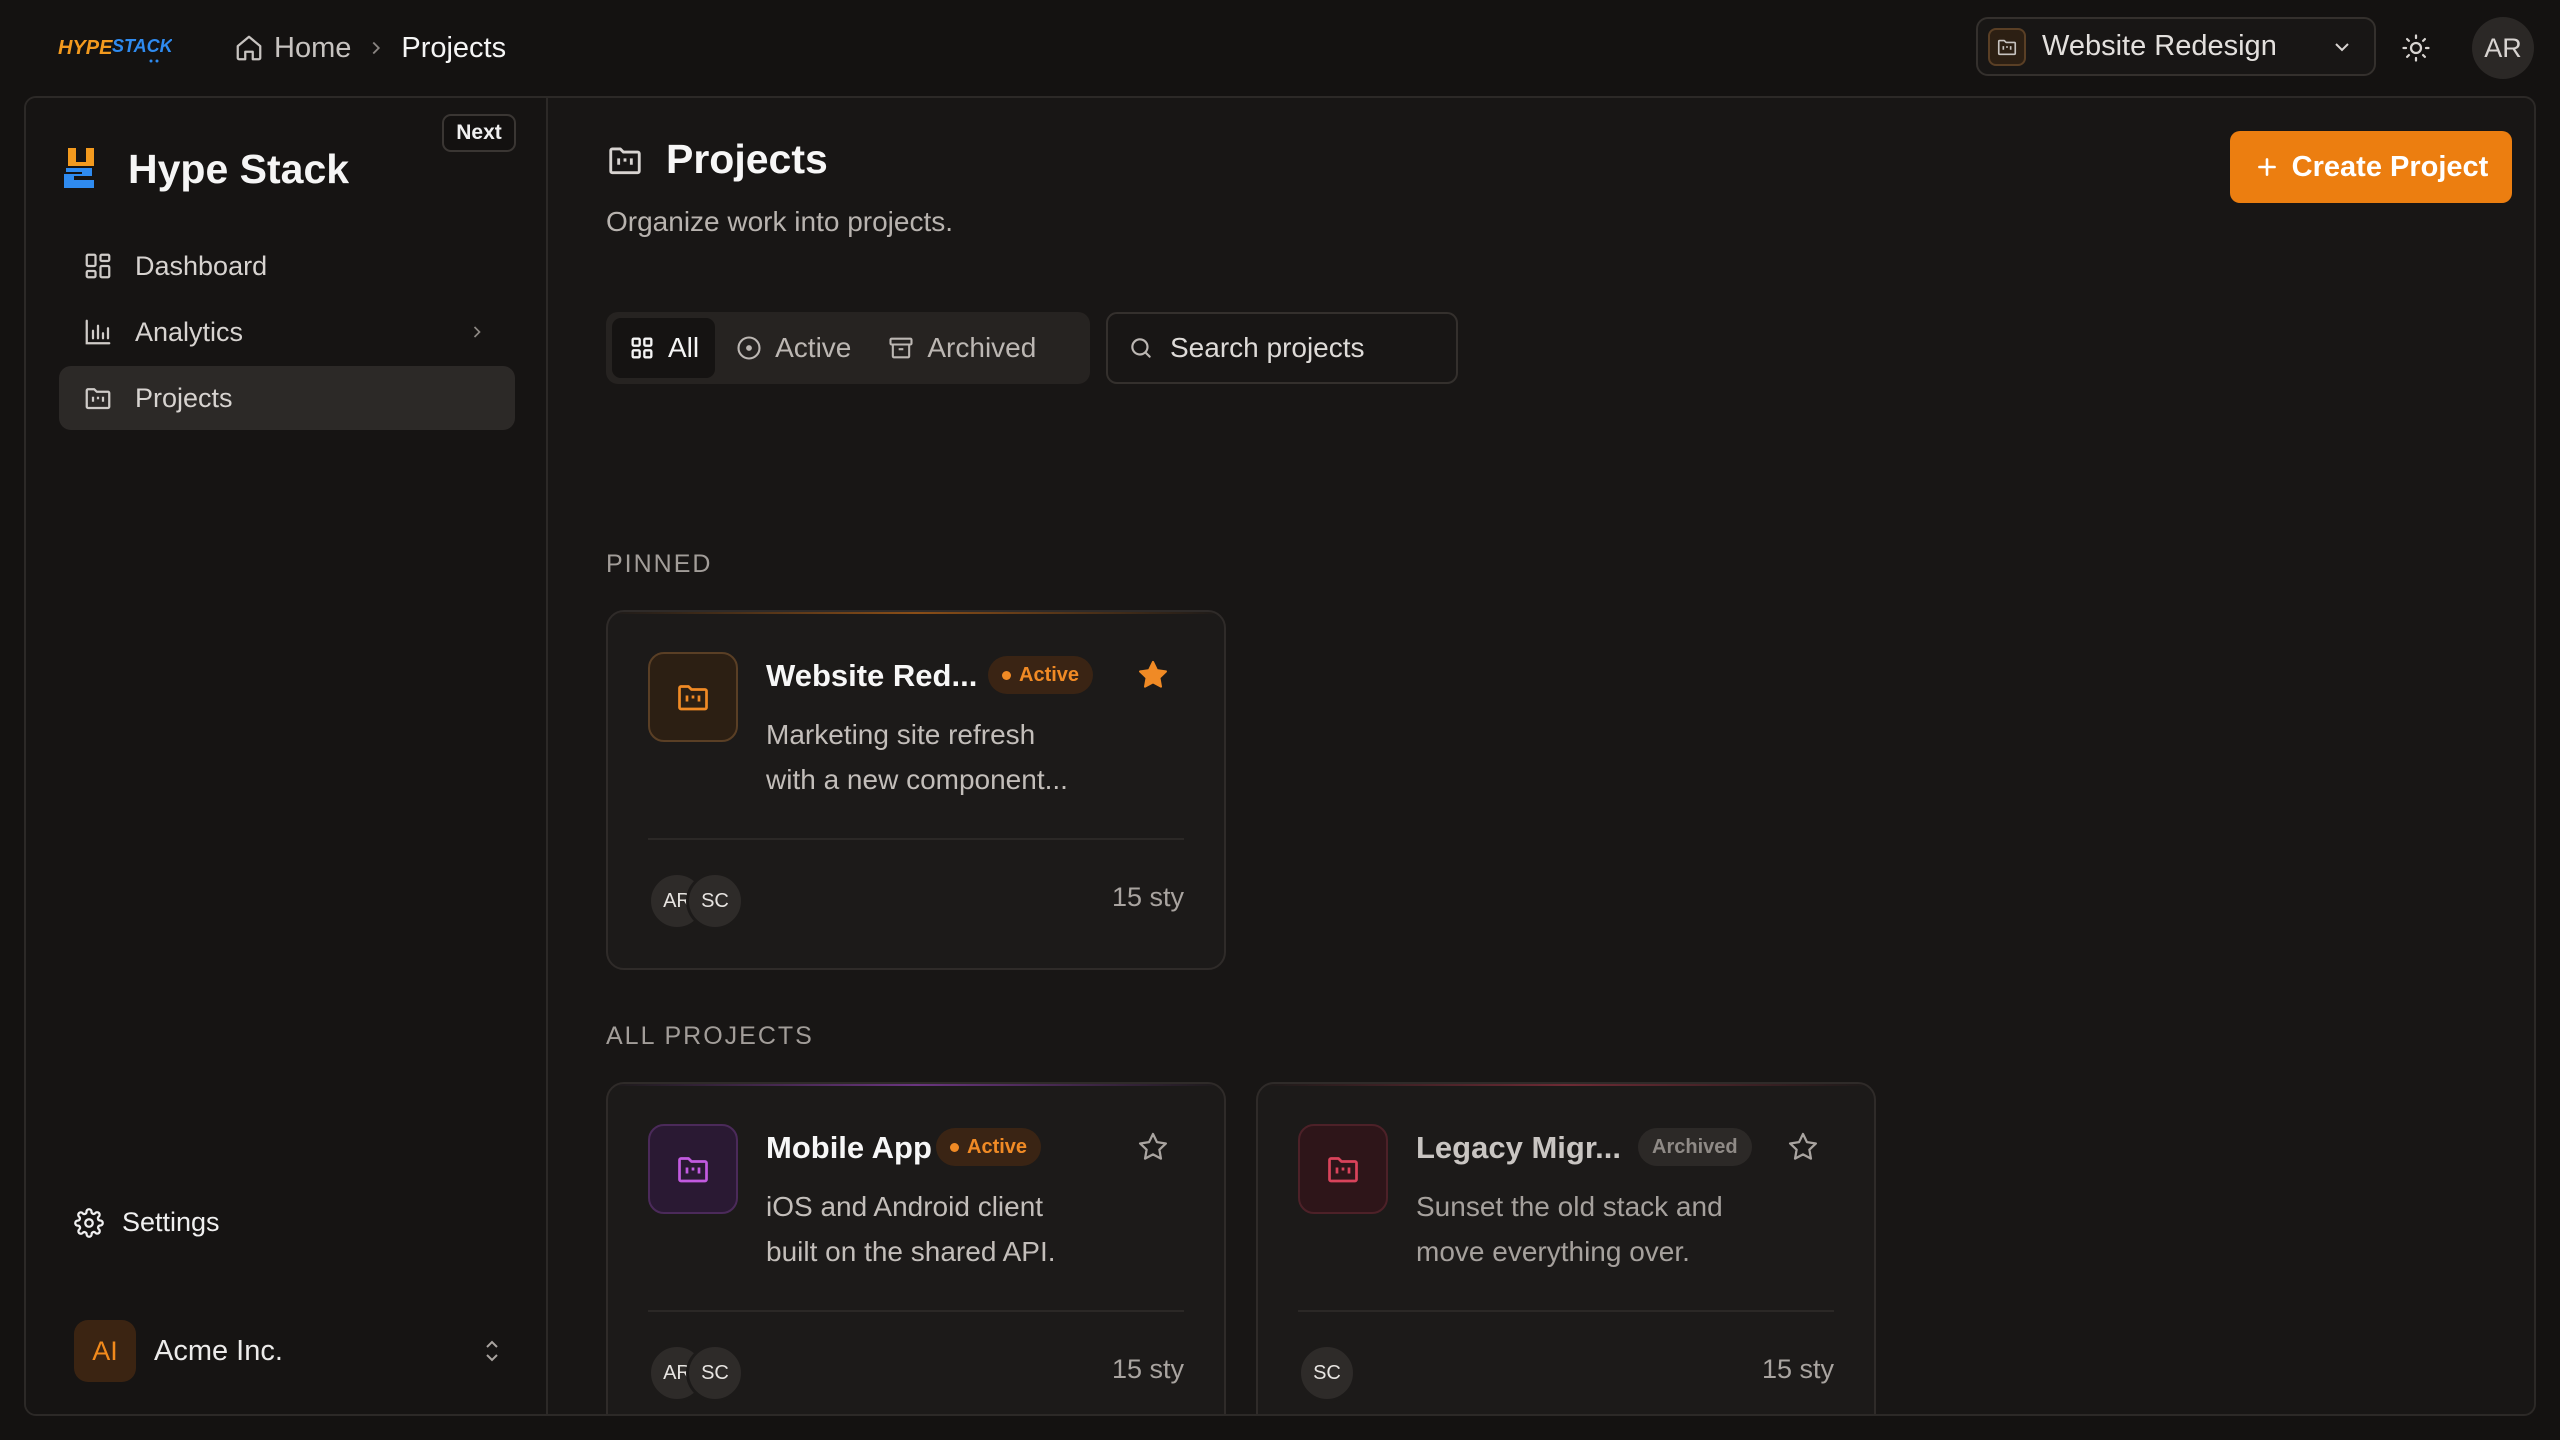 This screenshot has width=2560, height=1440. I want to click on tab-all: All, so click(664, 348).